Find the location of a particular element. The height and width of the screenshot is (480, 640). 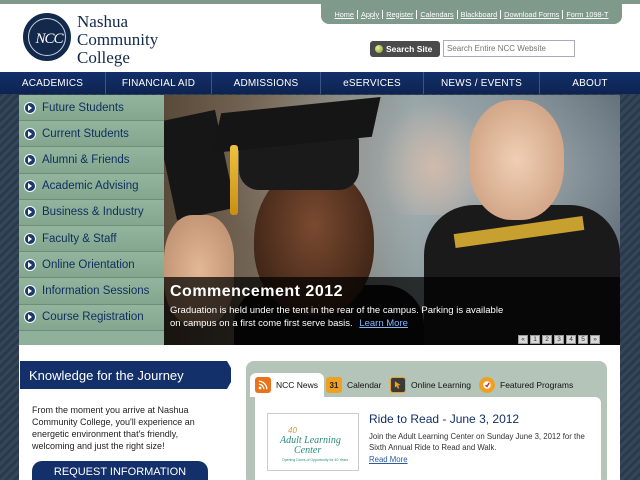

sidebar-item-label: Faculty & Staff is located at coordinates (79, 238).